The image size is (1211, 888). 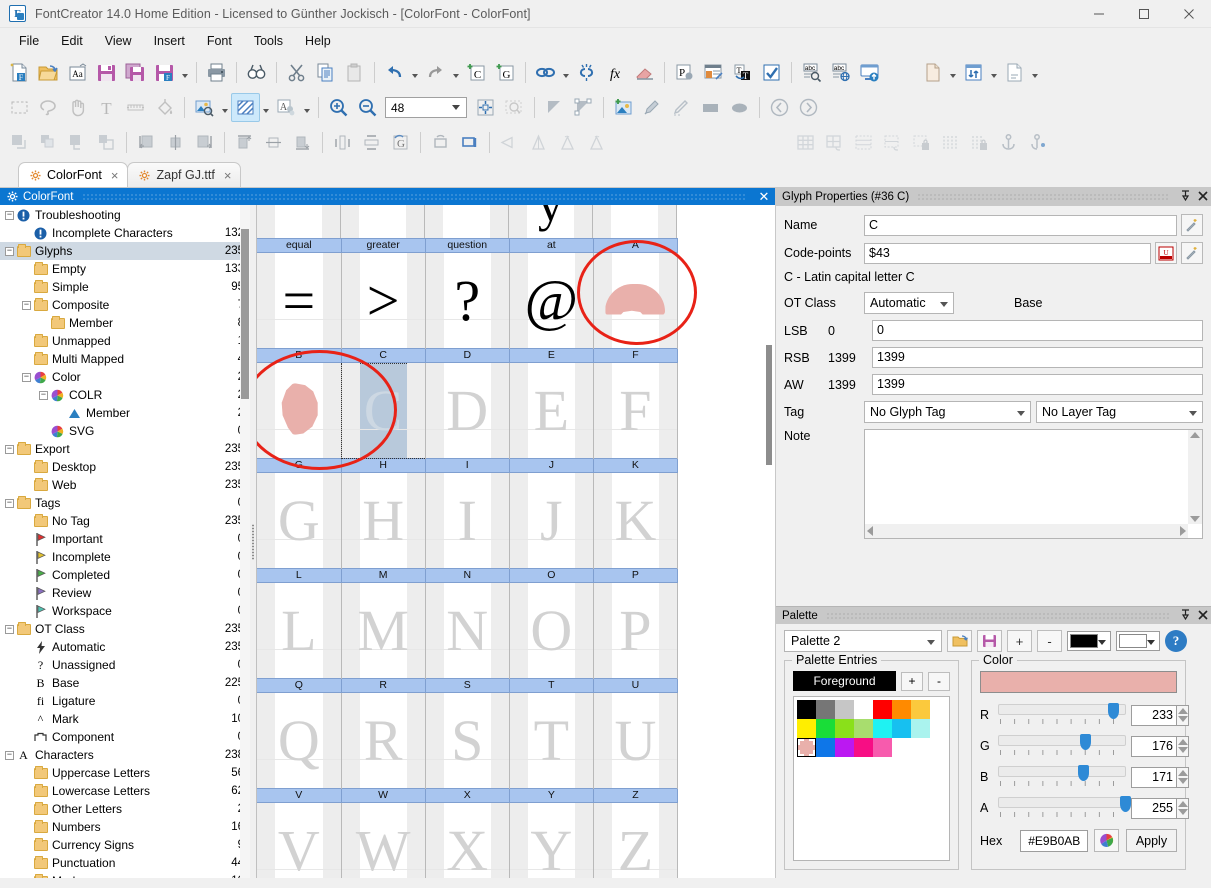 I want to click on brush-icon, so click(x=652, y=107).